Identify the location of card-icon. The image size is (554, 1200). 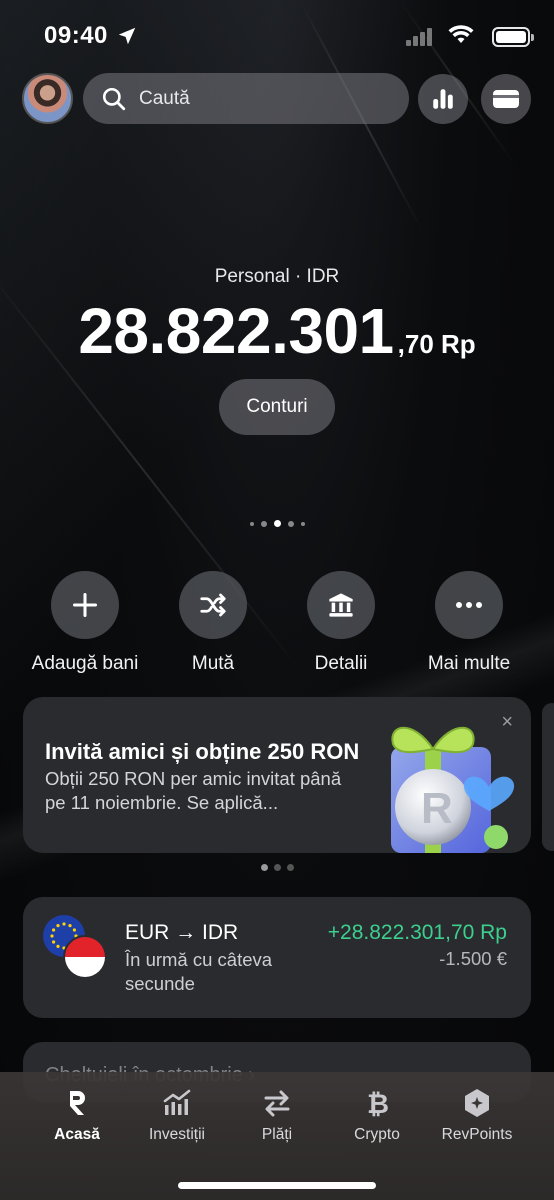
(506, 99).